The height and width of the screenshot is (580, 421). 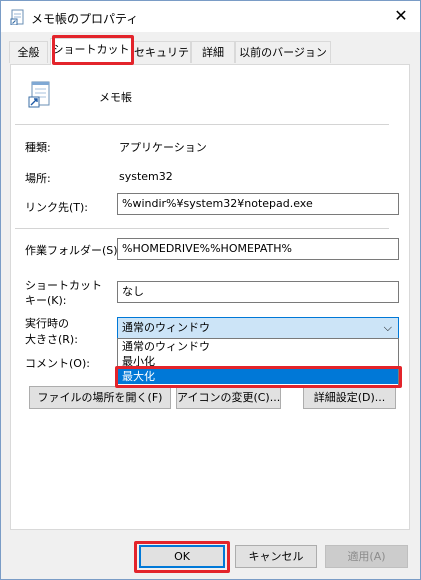 I want to click on target-input: %windir%¥system32¥notepad.exe, so click(x=258, y=204).